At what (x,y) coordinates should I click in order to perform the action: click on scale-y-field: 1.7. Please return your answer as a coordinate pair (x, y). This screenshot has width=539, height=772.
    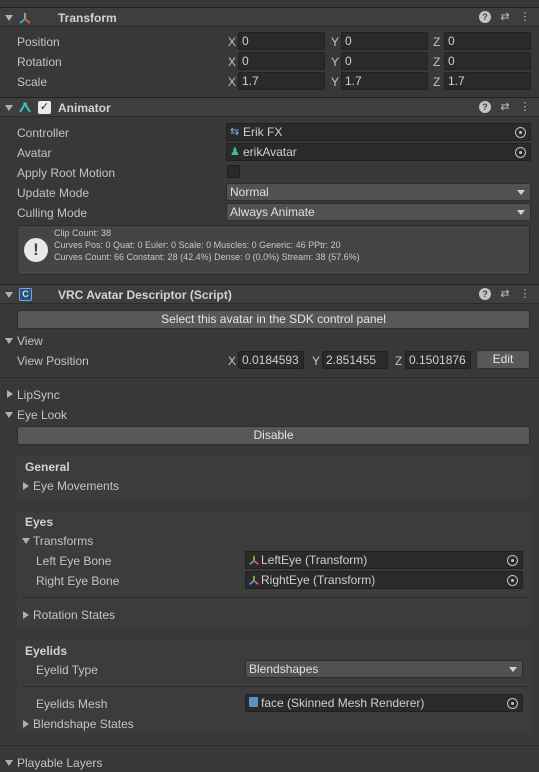
    Looking at the image, I should click on (384, 81).